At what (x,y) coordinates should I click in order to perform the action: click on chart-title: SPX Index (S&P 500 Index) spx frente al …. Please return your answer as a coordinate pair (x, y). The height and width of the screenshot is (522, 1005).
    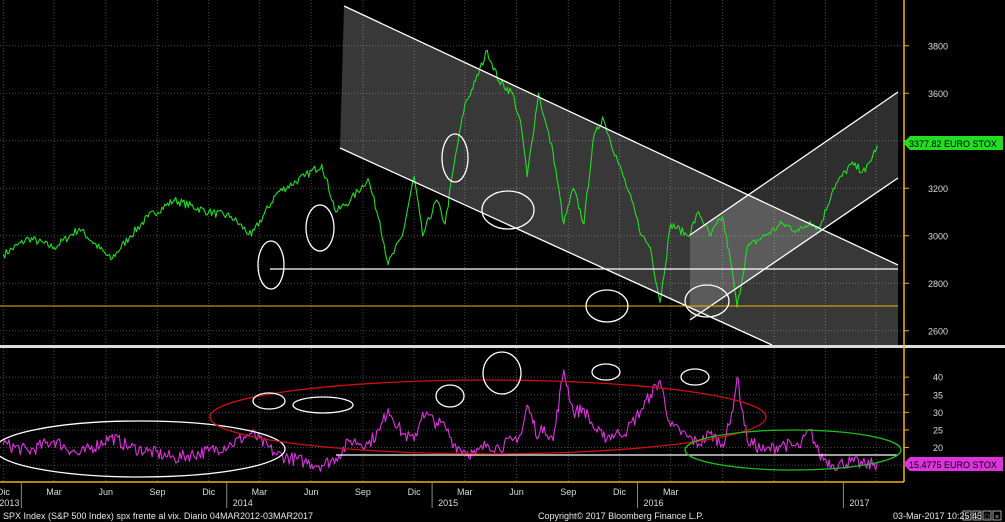
    Looking at the image, I should click on (158, 516).